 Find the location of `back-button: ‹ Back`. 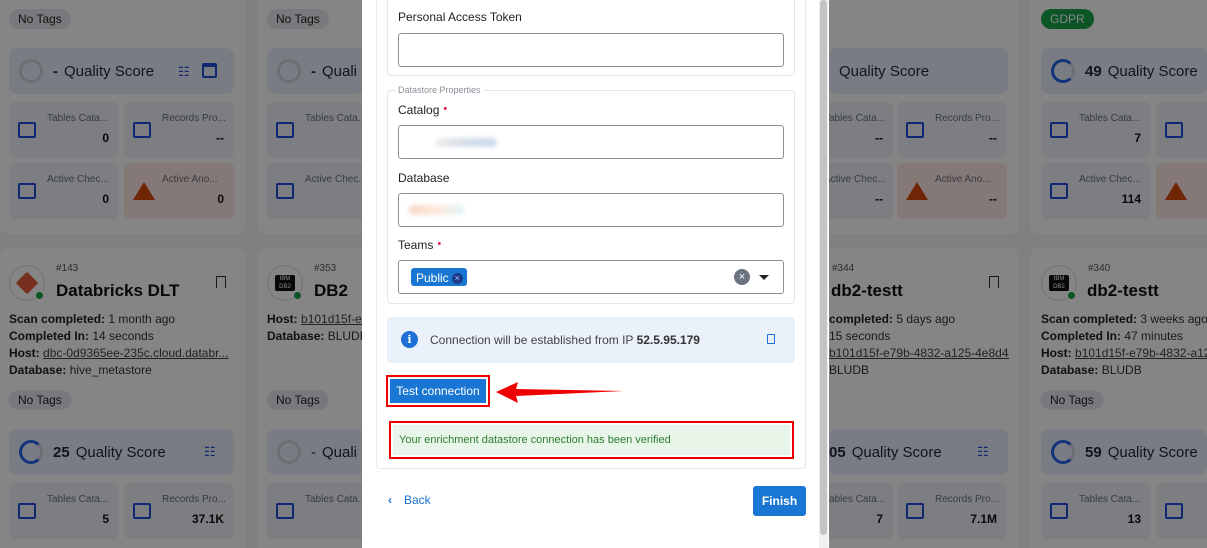

back-button: ‹ Back is located at coordinates (409, 500).